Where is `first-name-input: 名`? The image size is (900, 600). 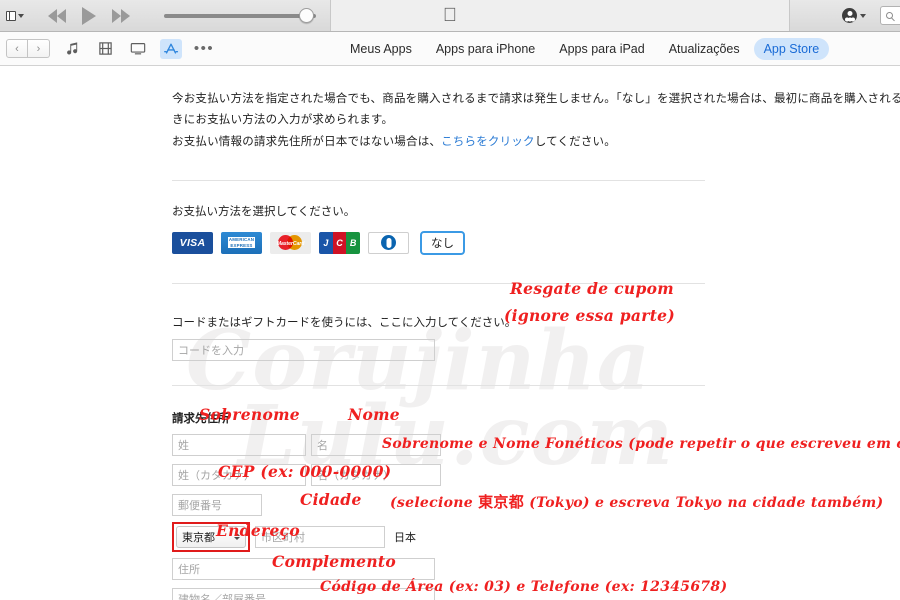 first-name-input: 名 is located at coordinates (376, 444).